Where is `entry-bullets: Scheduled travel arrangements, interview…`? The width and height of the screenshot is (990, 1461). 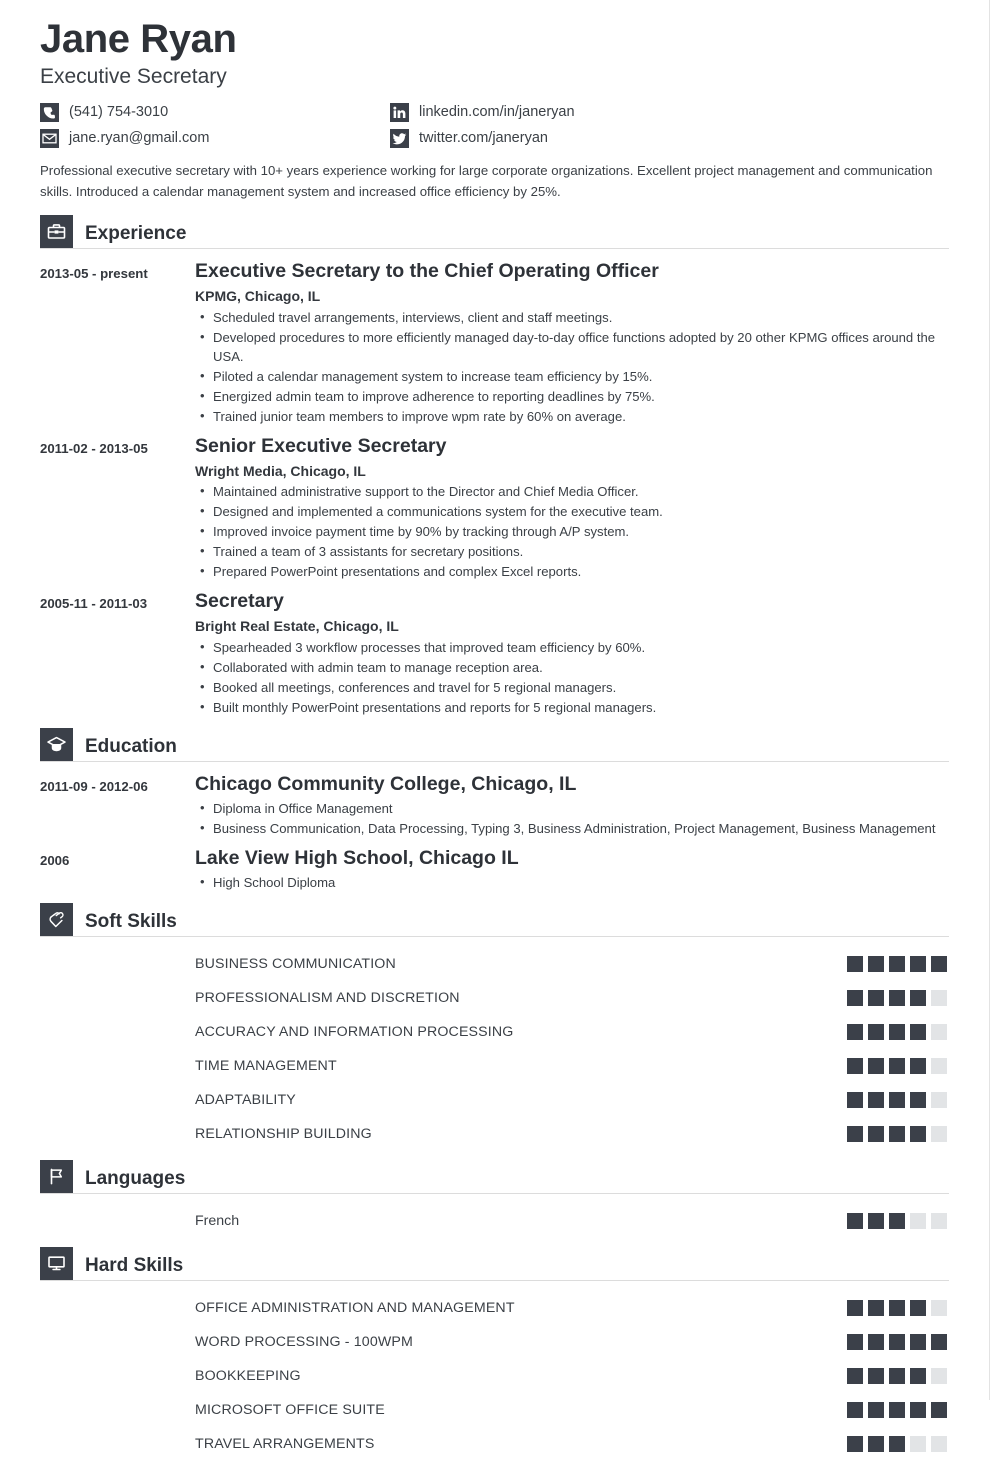 entry-bullets: Scheduled travel arrangements, interview… is located at coordinates (572, 367).